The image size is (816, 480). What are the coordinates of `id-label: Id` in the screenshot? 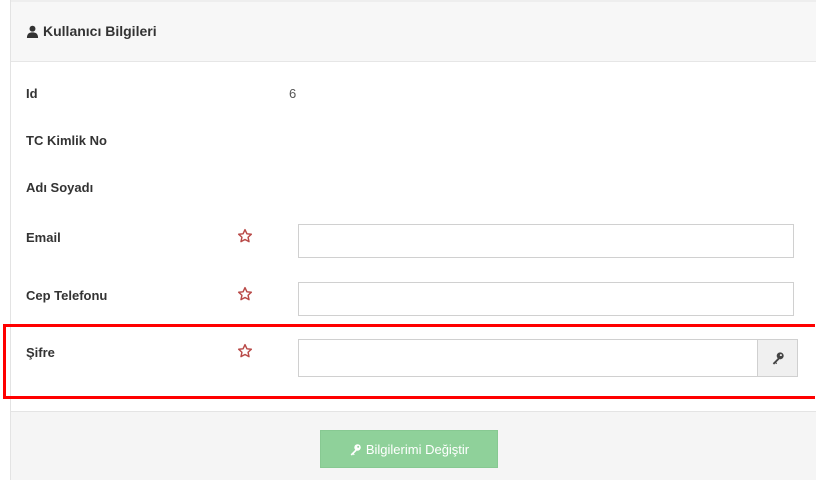 It's located at (32, 93).